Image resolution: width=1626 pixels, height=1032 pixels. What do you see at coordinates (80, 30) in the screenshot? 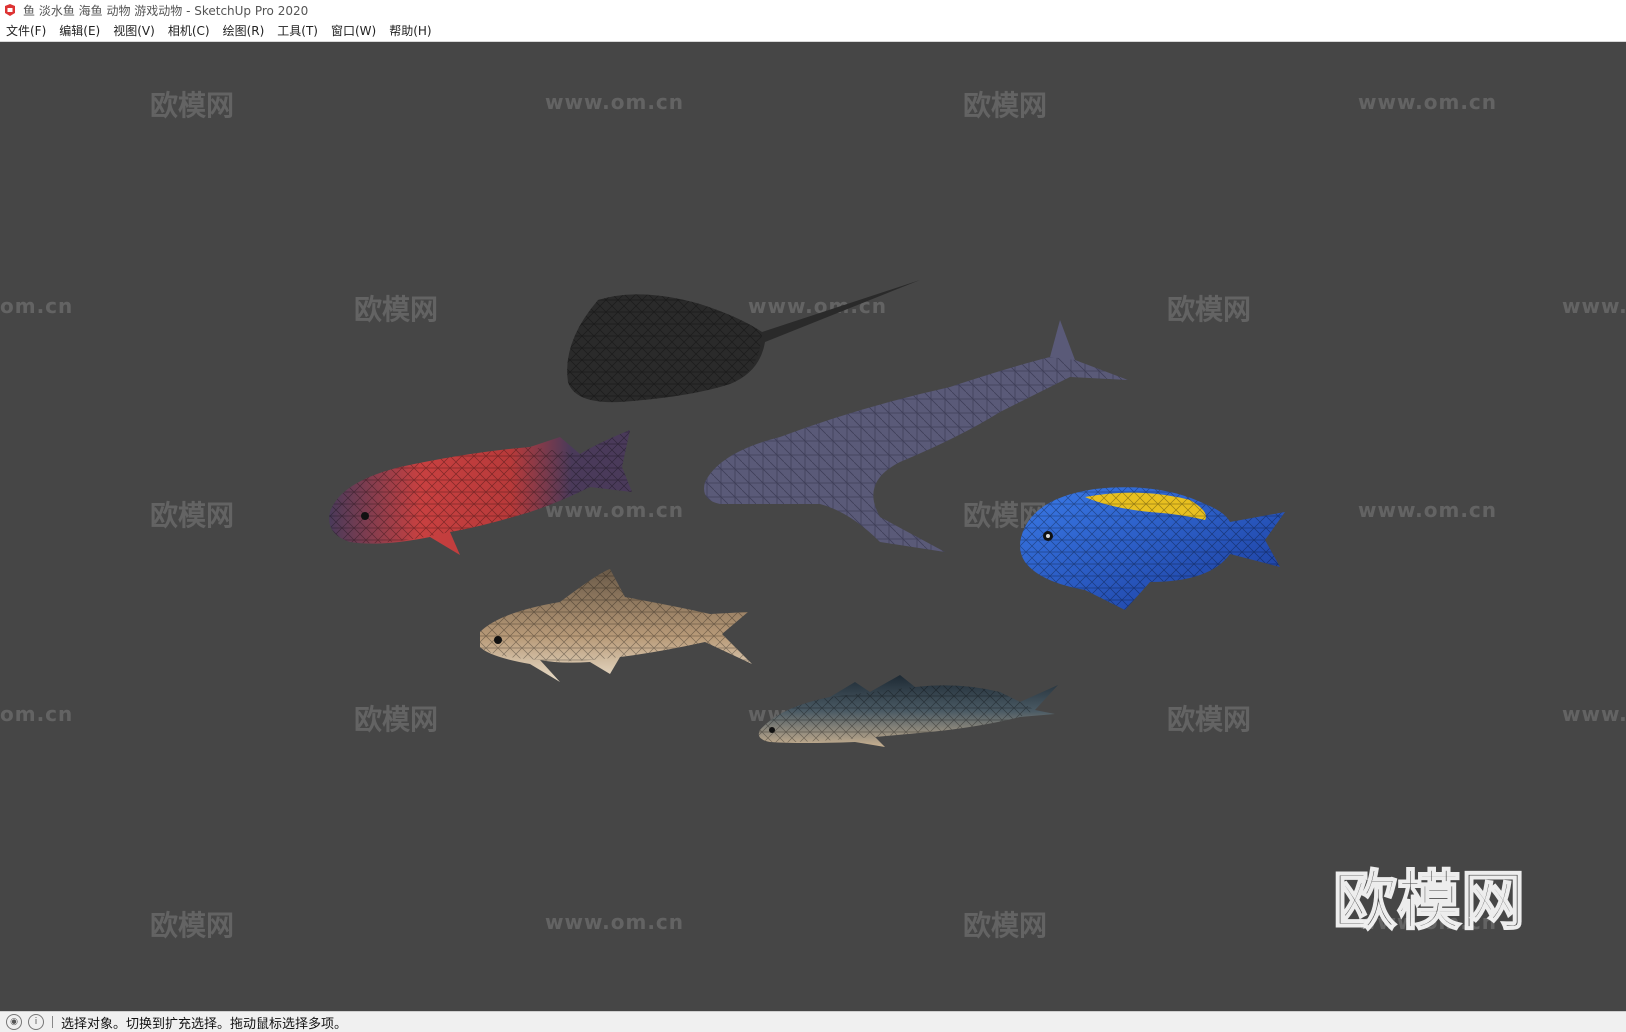
I see `menu-edit: 编辑(E)` at bounding box center [80, 30].